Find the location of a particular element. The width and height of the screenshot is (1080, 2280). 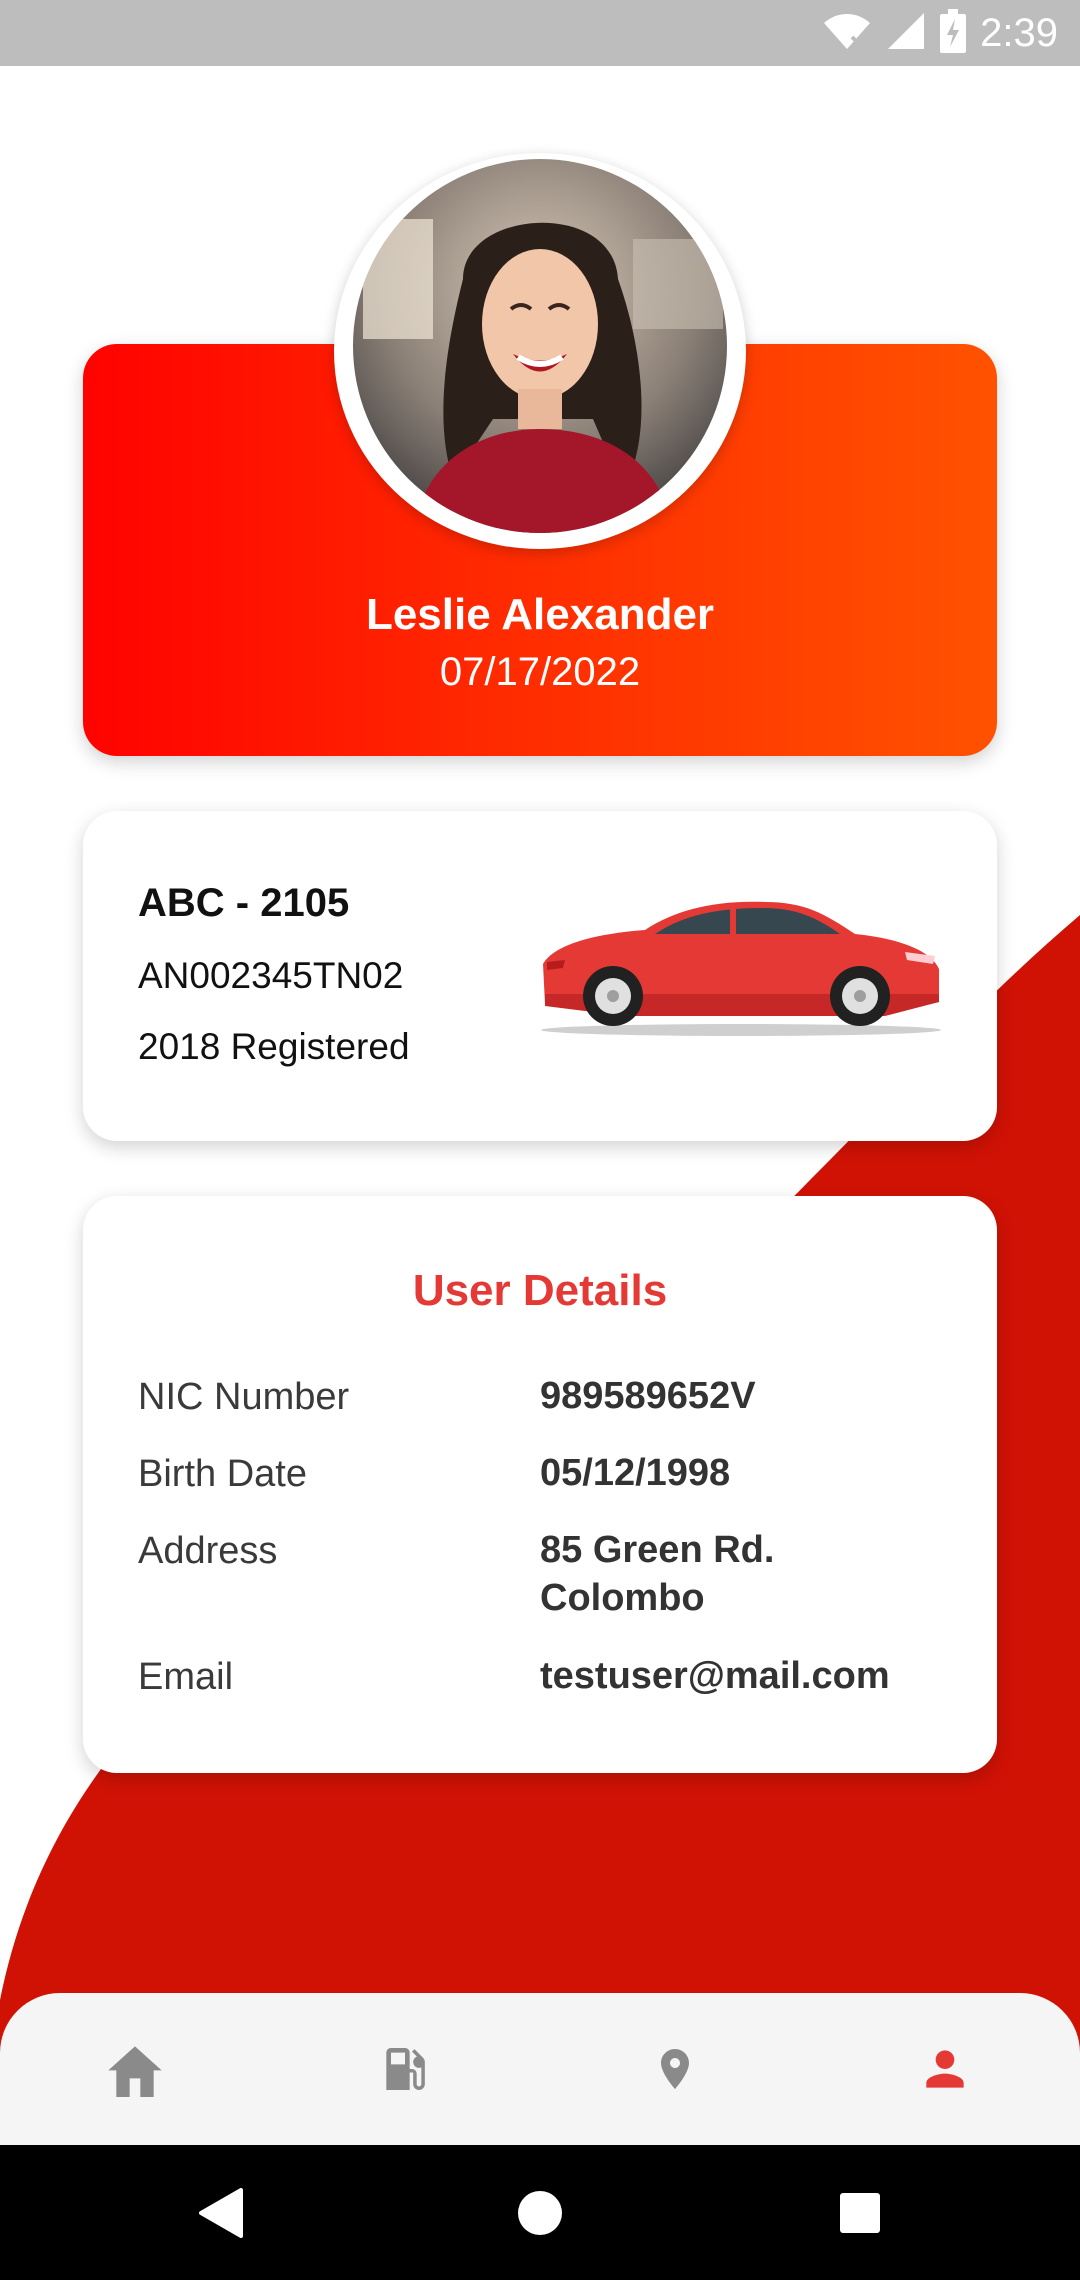

nic-number-value: 989589652V is located at coordinates (648, 1396).